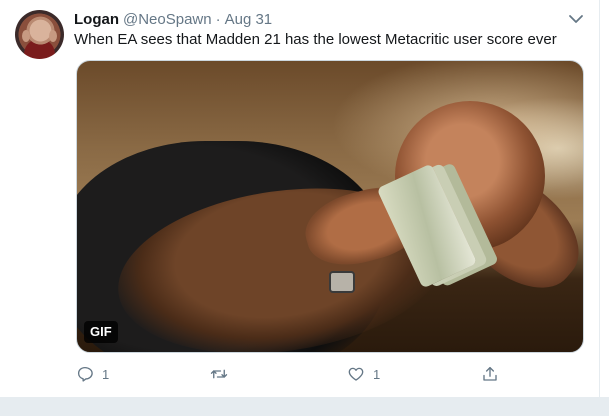 Image resolution: width=609 pixels, height=416 pixels. Describe the element at coordinates (304, 406) in the screenshot. I see `timeline-divider` at that location.